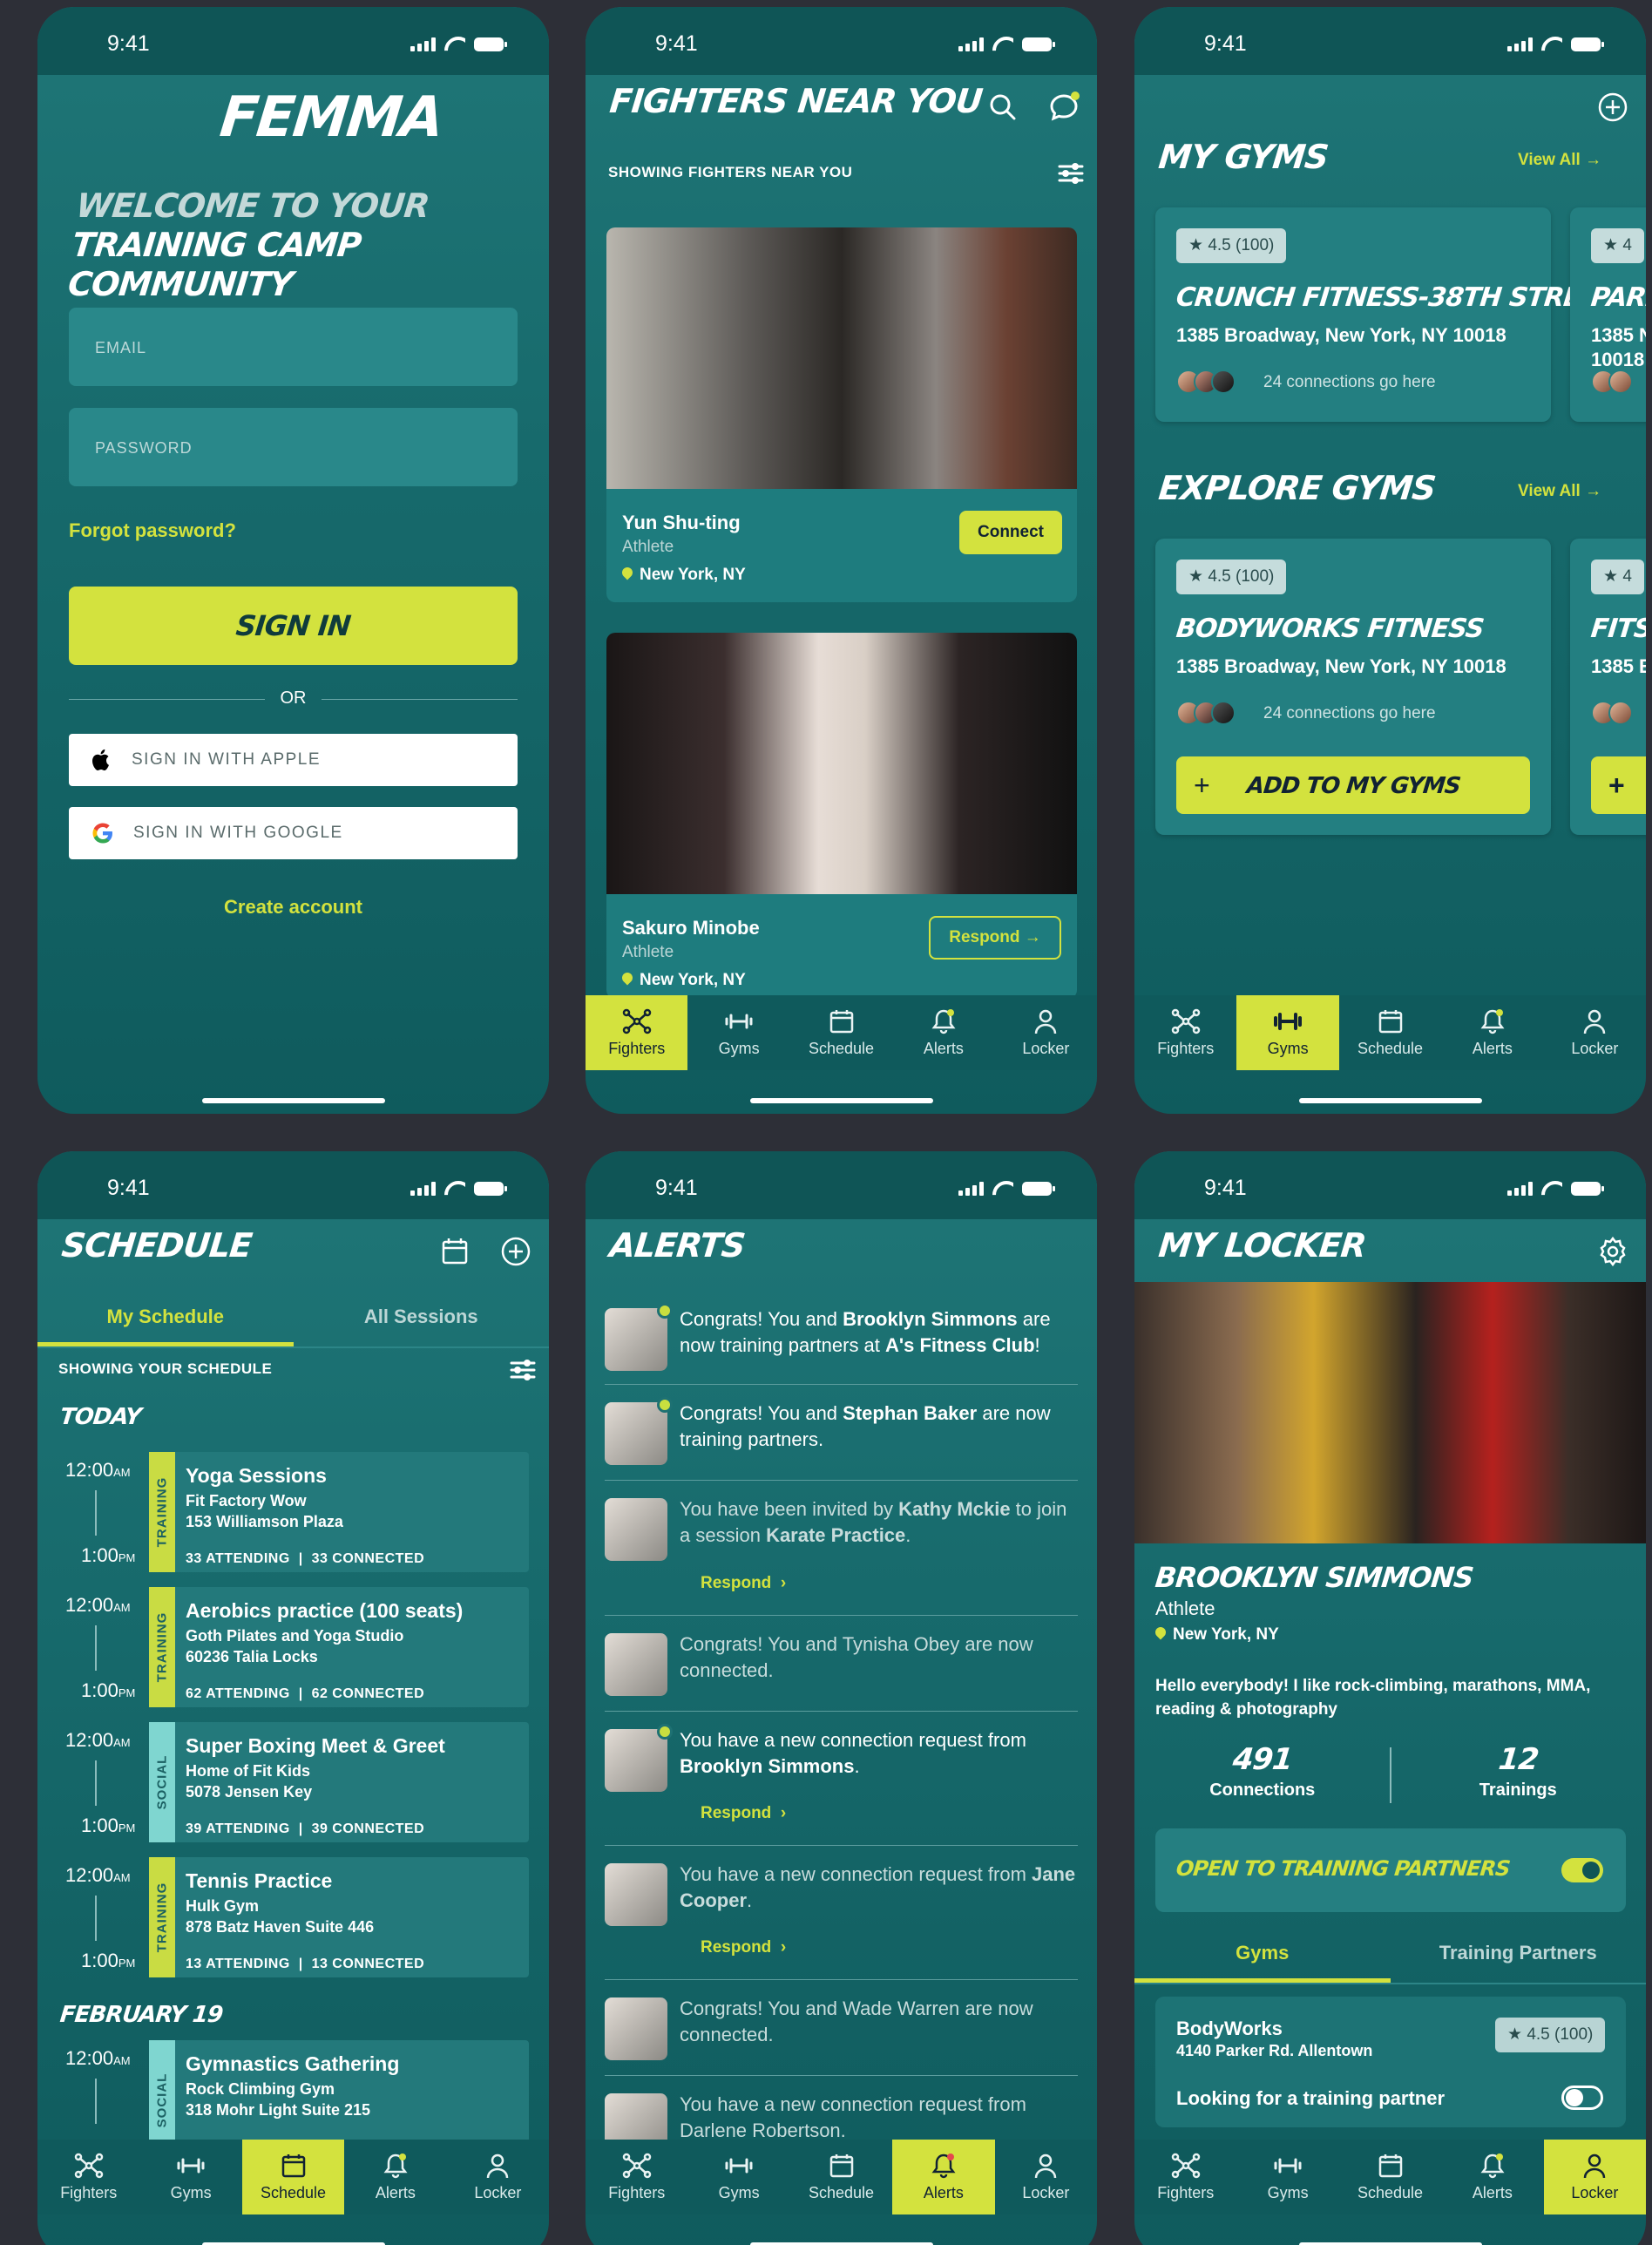 This screenshot has height=2245, width=1652. Describe the element at coordinates (1002, 107) in the screenshot. I see `search-icon` at that location.